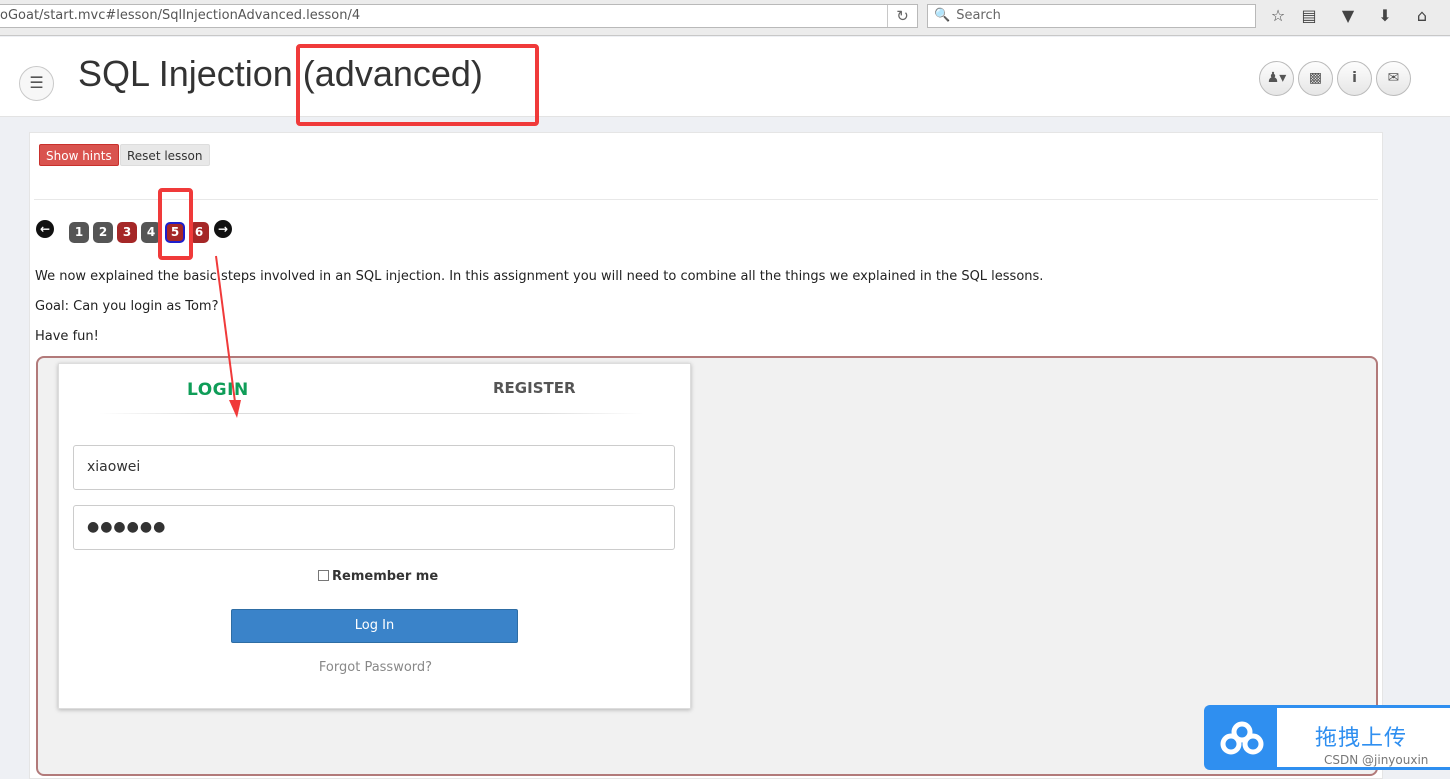  I want to click on watermark: CSDN @jinyouxin, so click(1376, 760).